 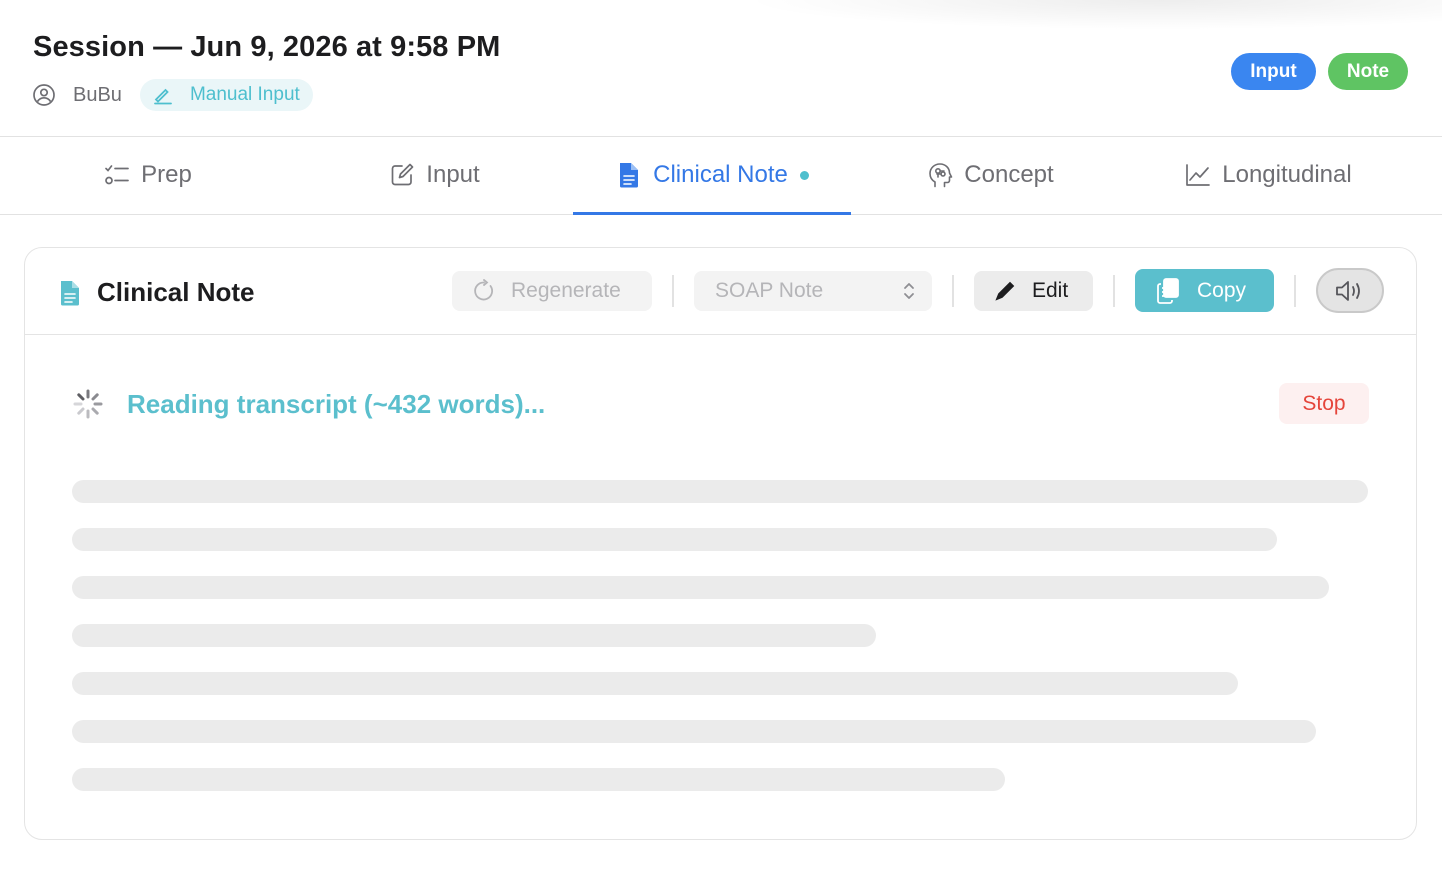 I want to click on session-meta: BuBu Manual Input, so click(x=172, y=95).